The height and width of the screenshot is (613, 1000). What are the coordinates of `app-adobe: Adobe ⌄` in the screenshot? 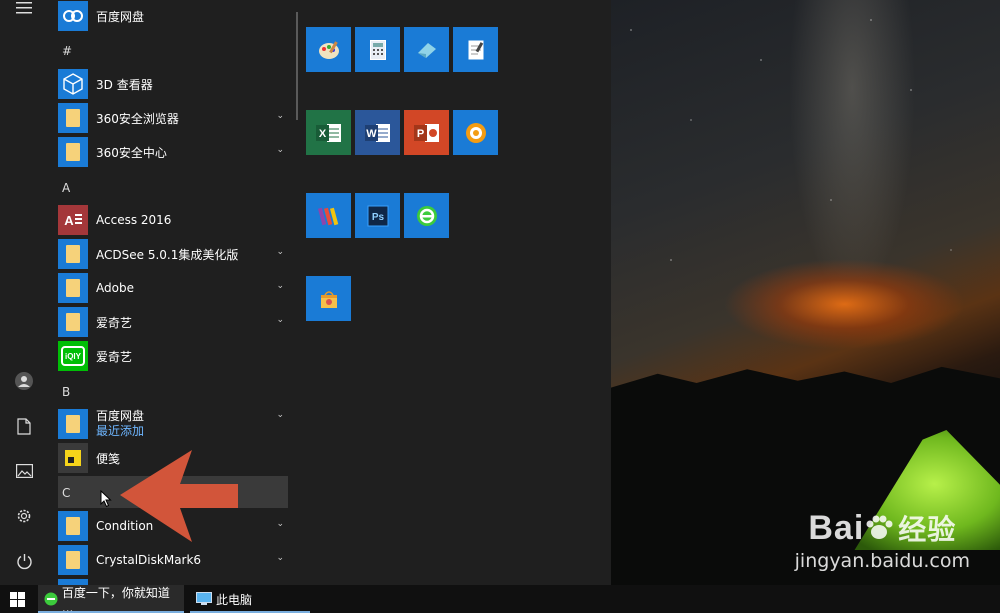 It's located at (173, 288).